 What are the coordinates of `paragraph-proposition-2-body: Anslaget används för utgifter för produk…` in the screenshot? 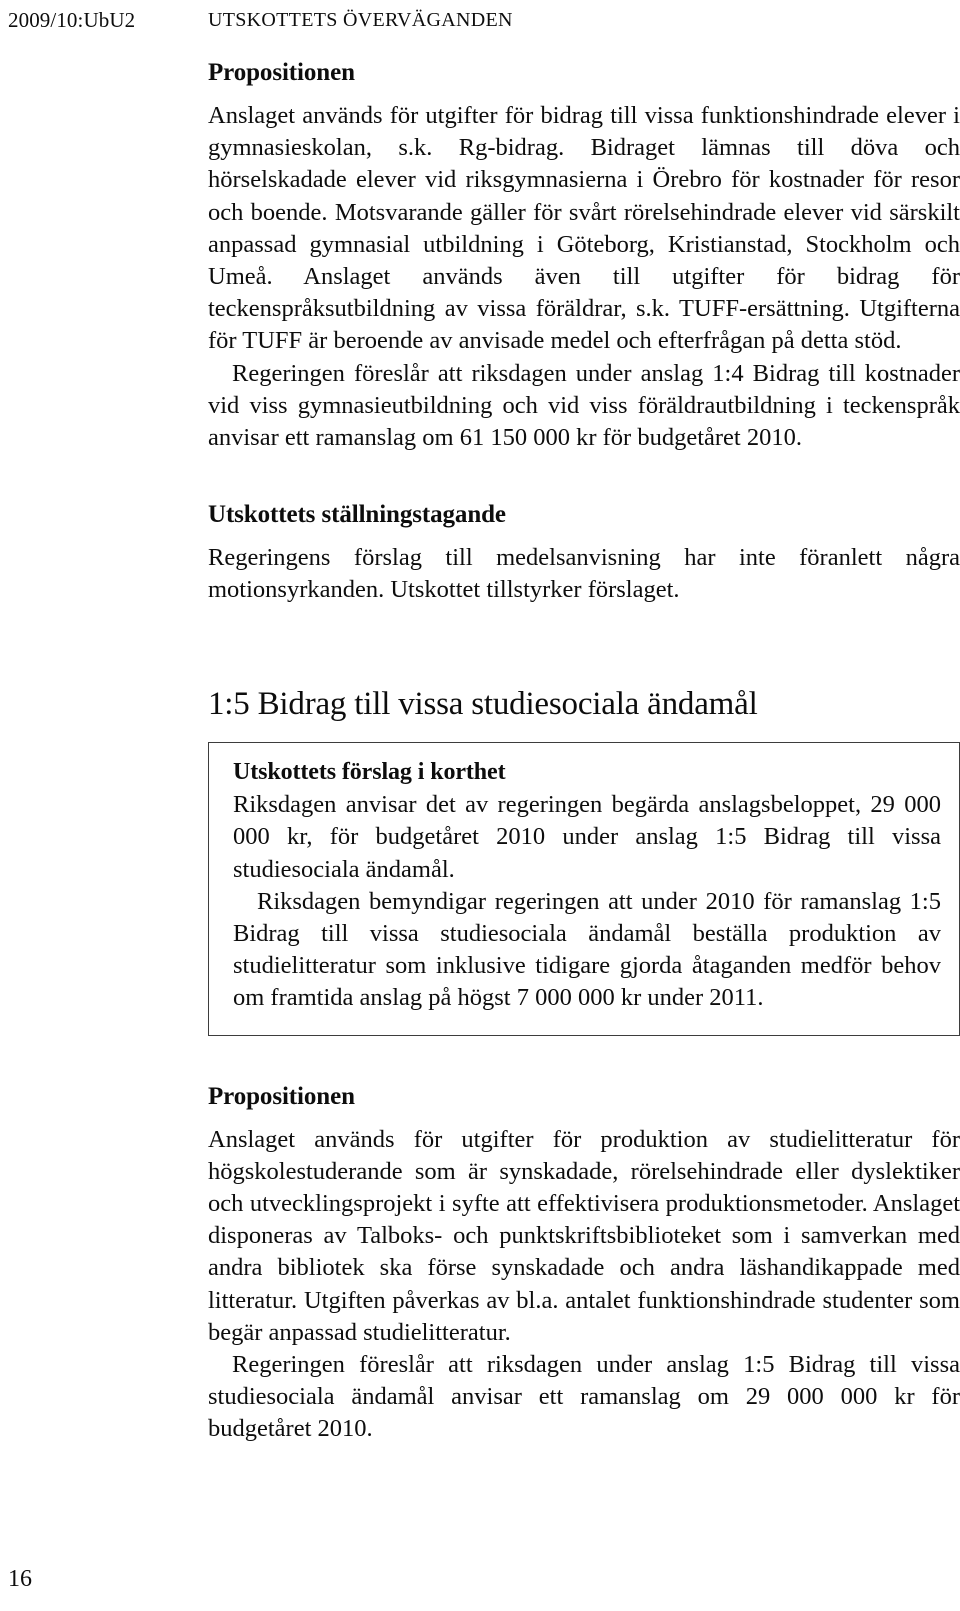 It's located at (584, 1235).